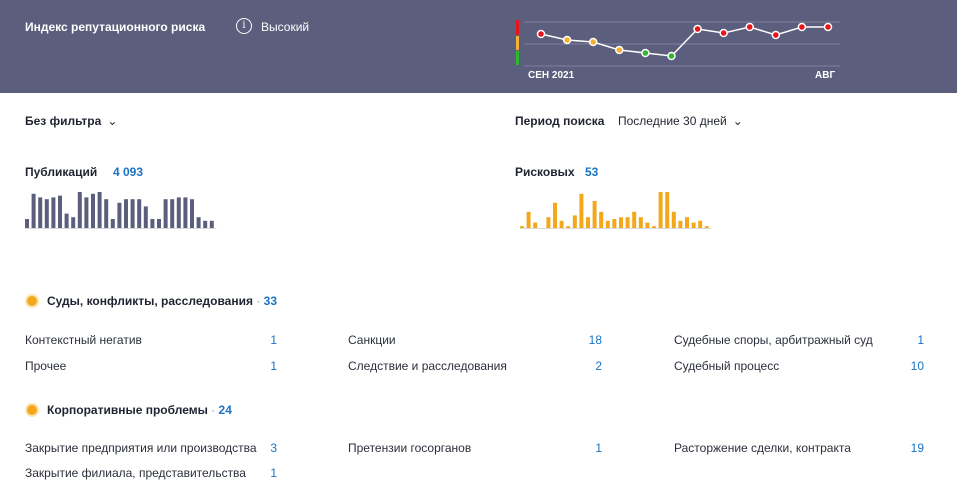 This screenshot has width=957, height=492. I want to click on publications-label: Публикаций, so click(61, 172).